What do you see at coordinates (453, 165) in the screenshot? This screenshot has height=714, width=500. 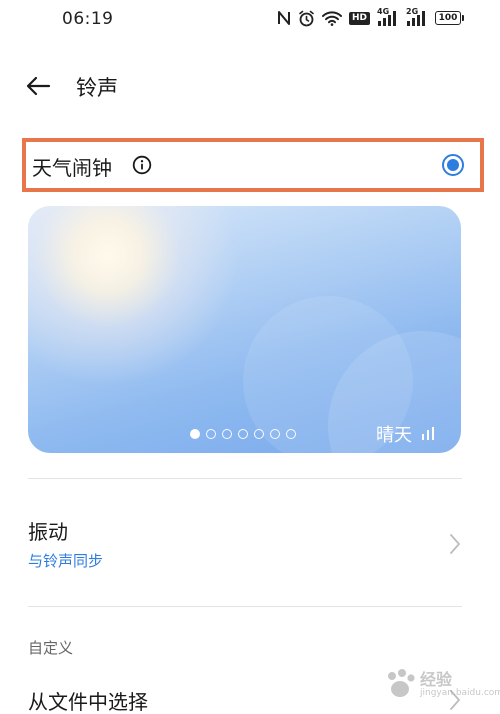 I see `radio-selected` at bounding box center [453, 165].